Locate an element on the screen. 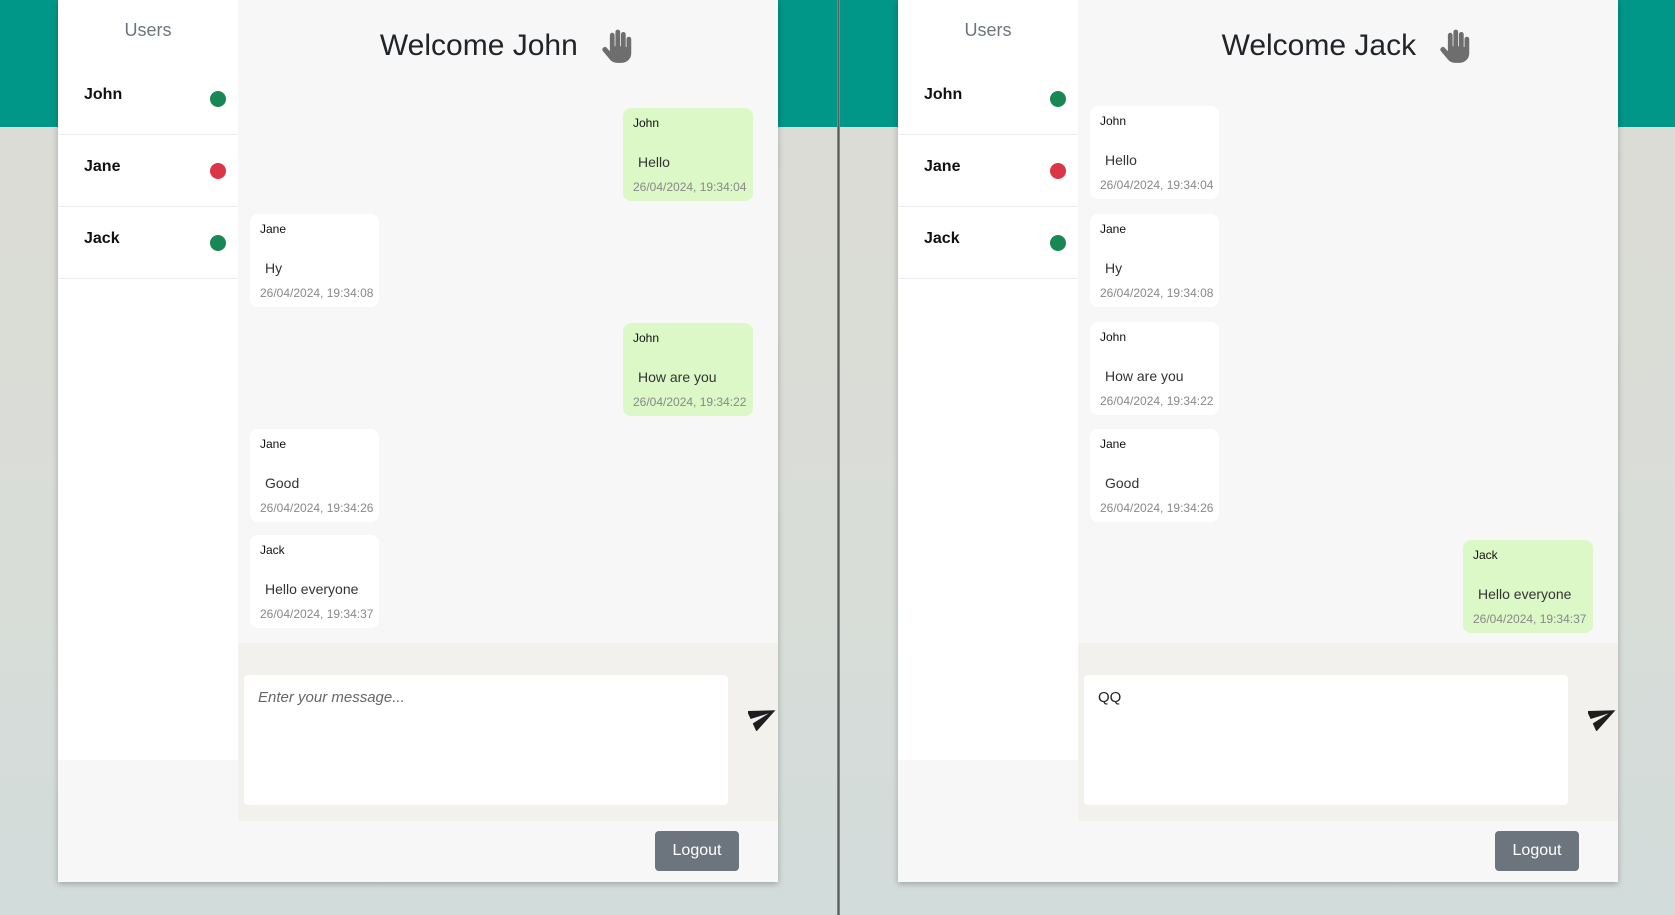 Image resolution: width=1675 pixels, height=915 pixels. welcome-text: Welcome Jack is located at coordinates (1319, 45).